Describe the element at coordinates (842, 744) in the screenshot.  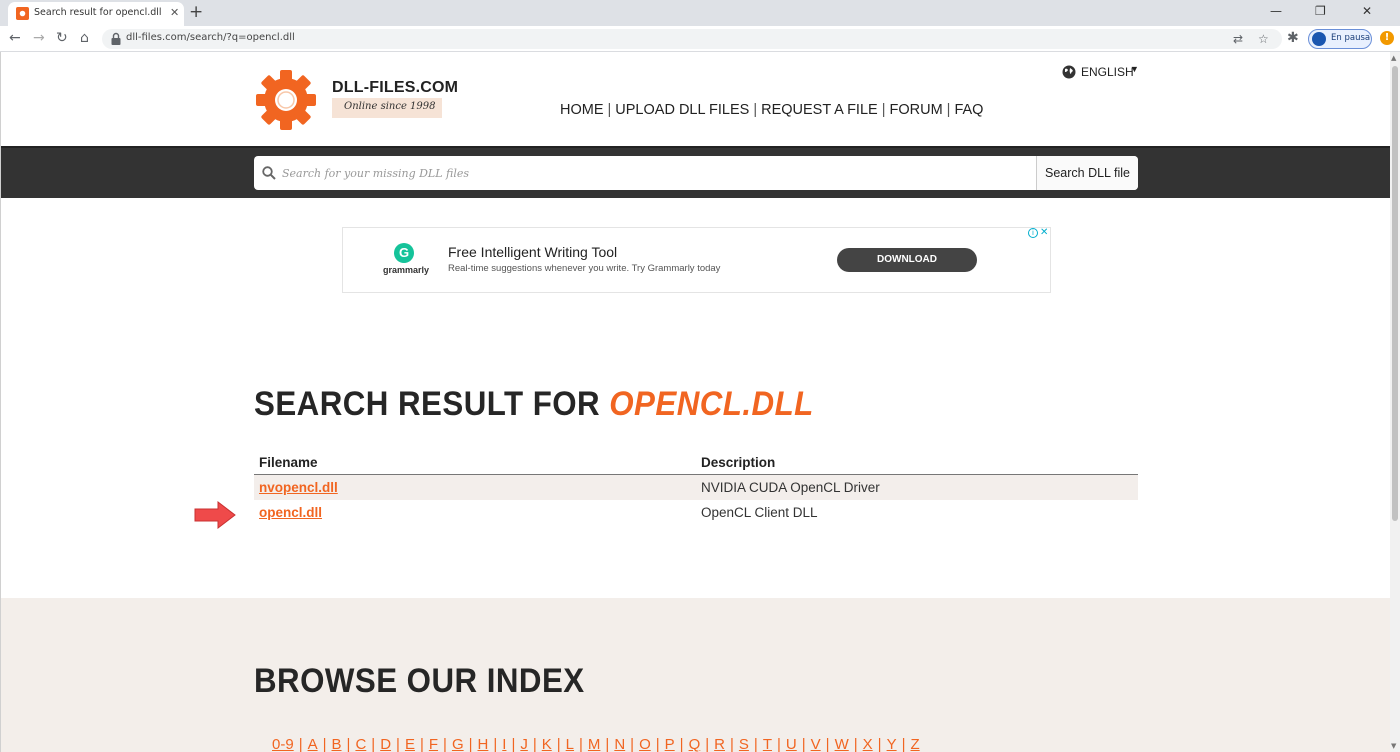
I see `index-link-w: W` at that location.